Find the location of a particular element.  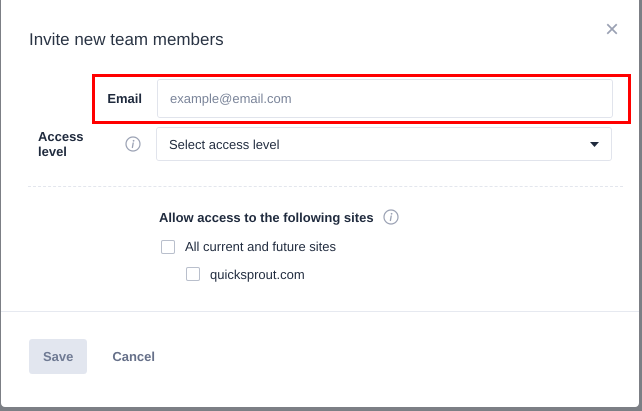

checkbox-label: quicksprout.com is located at coordinates (257, 274).